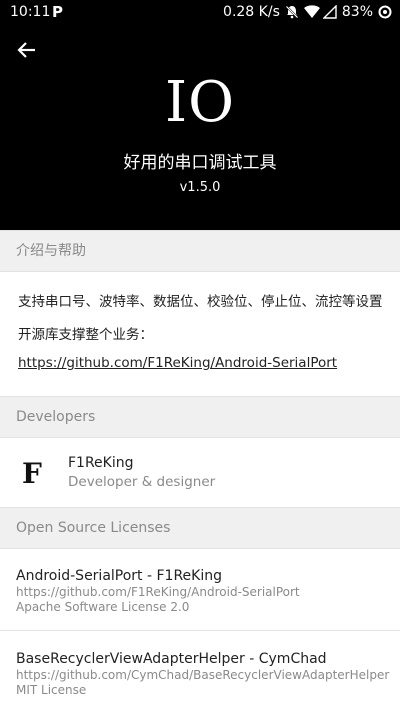 The image size is (400, 711). I want to click on back-button, so click(27, 50).